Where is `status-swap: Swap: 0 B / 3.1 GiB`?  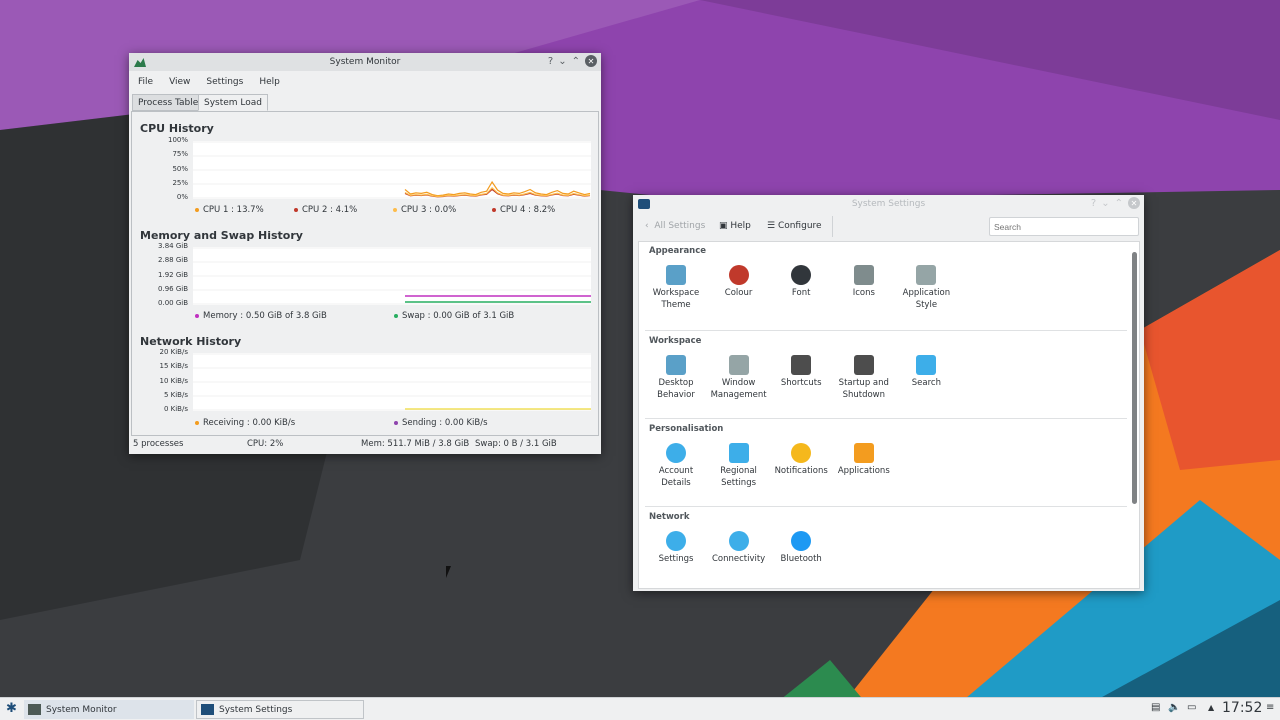
status-swap: Swap: 0 B / 3.1 GiB is located at coordinates (516, 444).